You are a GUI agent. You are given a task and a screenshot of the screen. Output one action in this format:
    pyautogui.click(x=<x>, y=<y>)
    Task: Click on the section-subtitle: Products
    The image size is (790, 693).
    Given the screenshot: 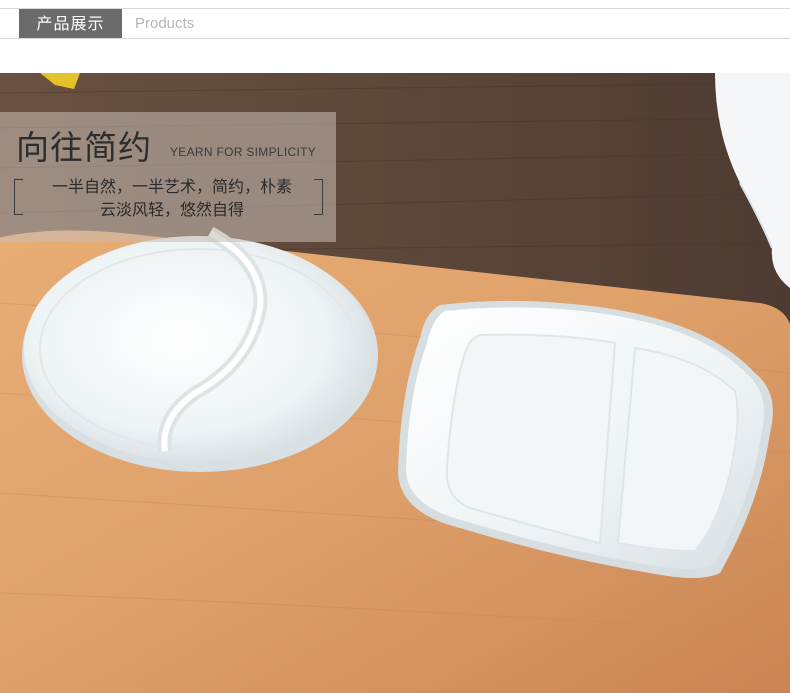 What is the action you would take?
    pyautogui.click(x=165, y=23)
    